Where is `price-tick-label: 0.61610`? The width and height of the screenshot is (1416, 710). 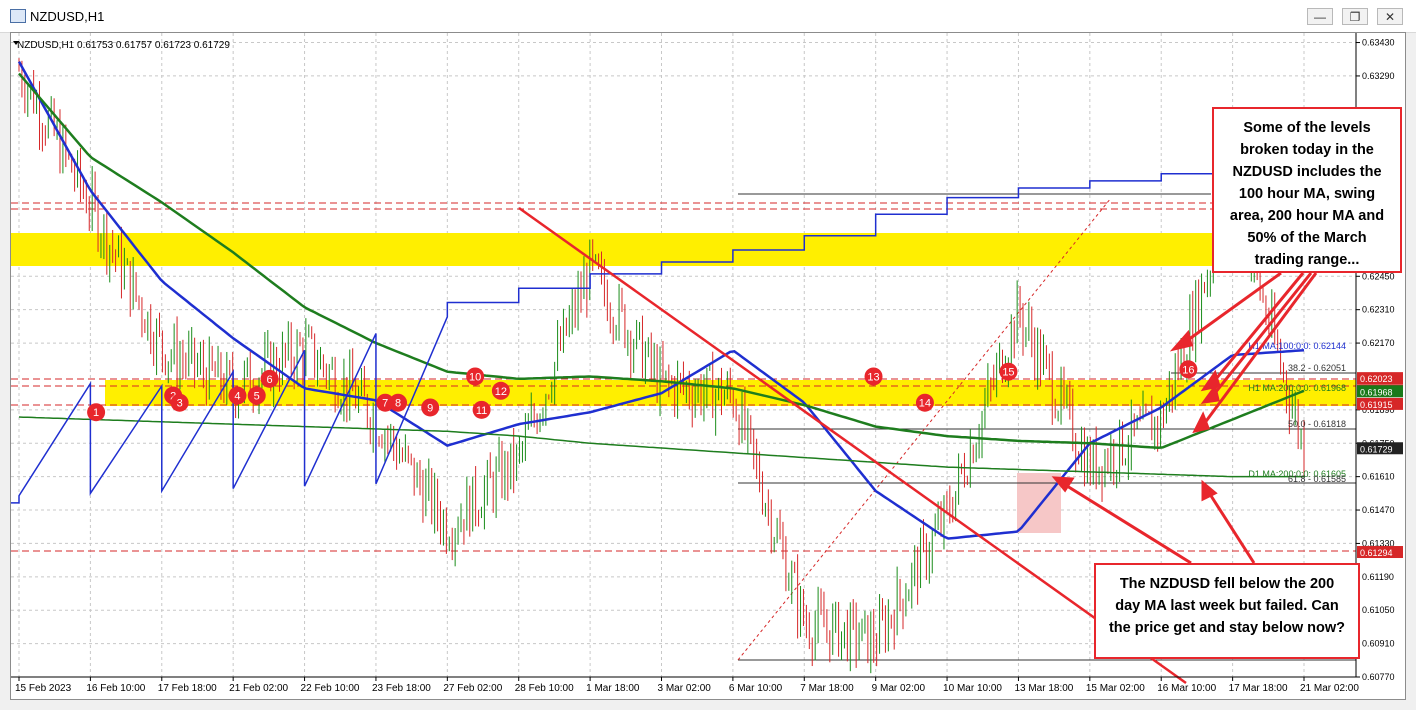 price-tick-label: 0.61610 is located at coordinates (1378, 477).